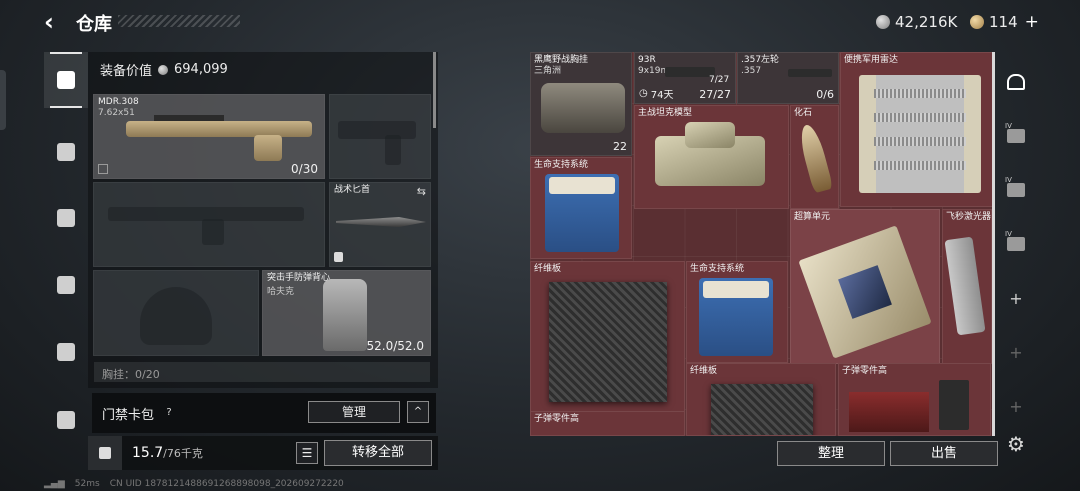 Image resolution: width=1080 pixels, height=491 pixels. What do you see at coordinates (1032, 22) in the screenshot?
I see `add-currency-button: +` at bounding box center [1032, 22].